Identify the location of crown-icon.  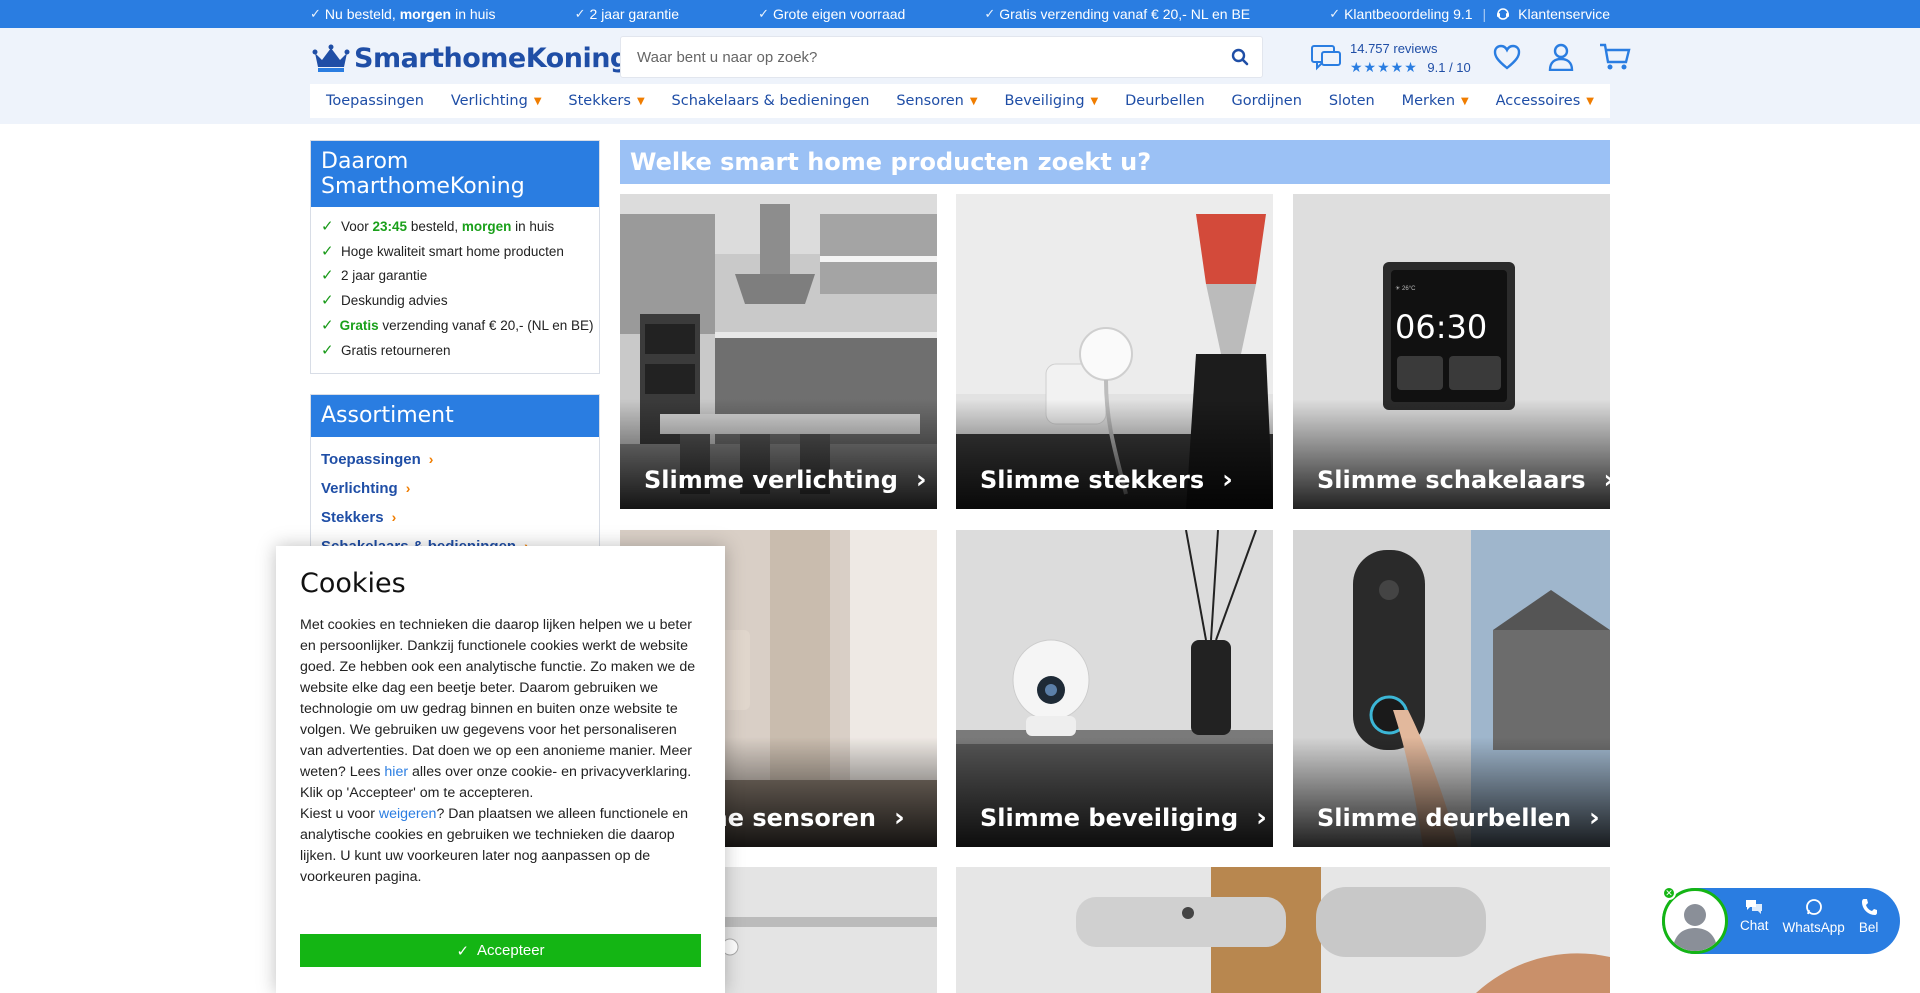
(331, 58).